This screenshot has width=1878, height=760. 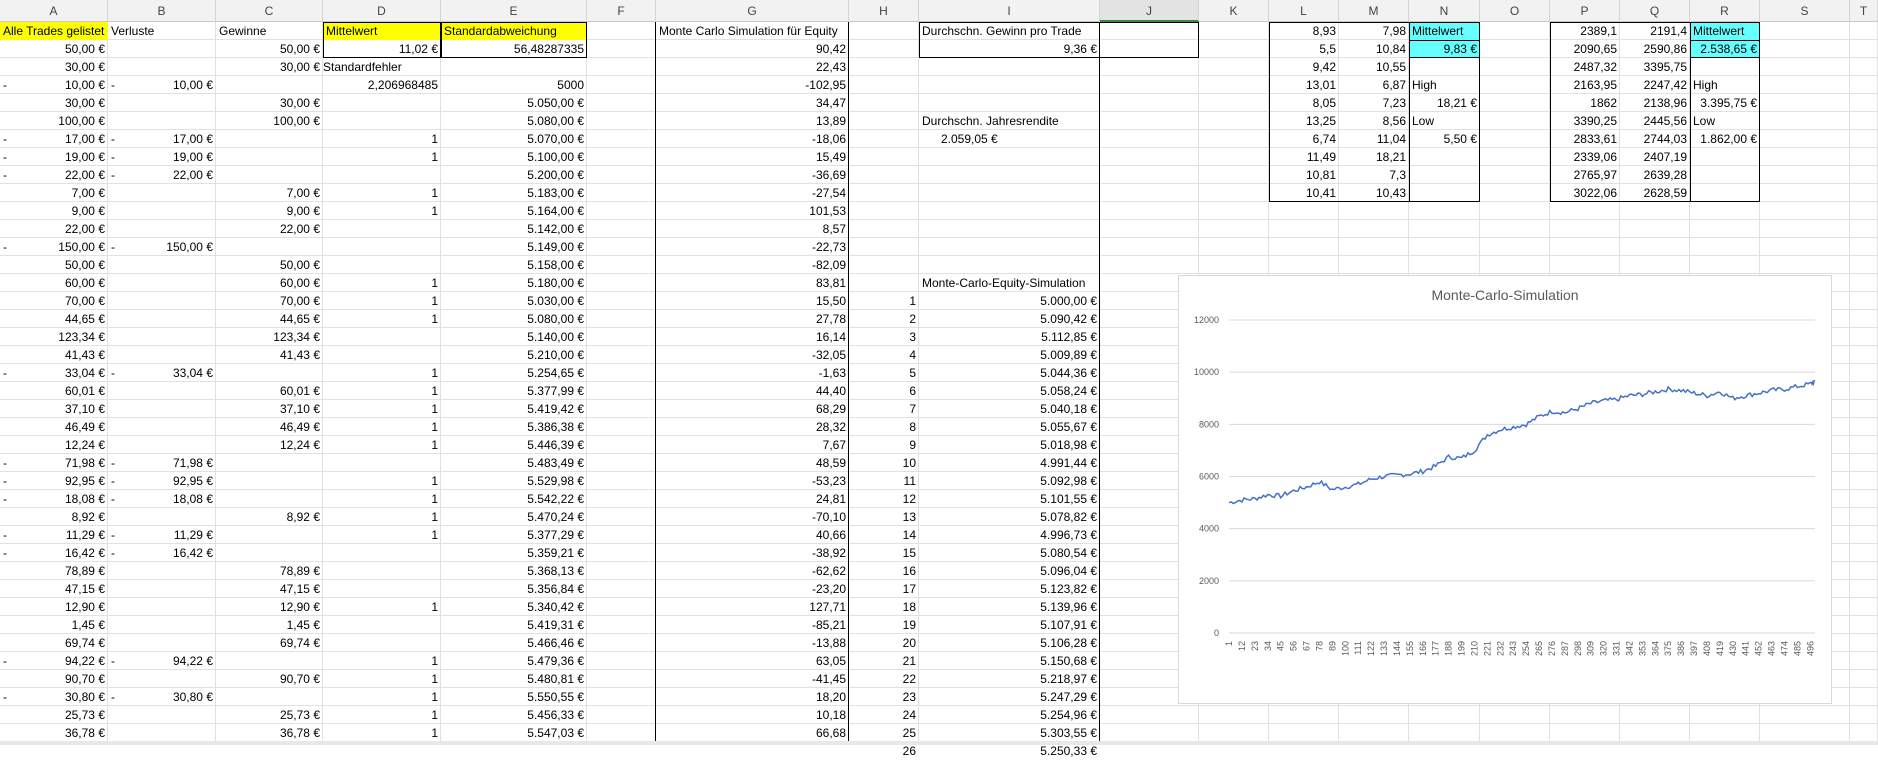 What do you see at coordinates (1009, 661) in the screenshot?
I see `cell-i36: 5.150,68 €` at bounding box center [1009, 661].